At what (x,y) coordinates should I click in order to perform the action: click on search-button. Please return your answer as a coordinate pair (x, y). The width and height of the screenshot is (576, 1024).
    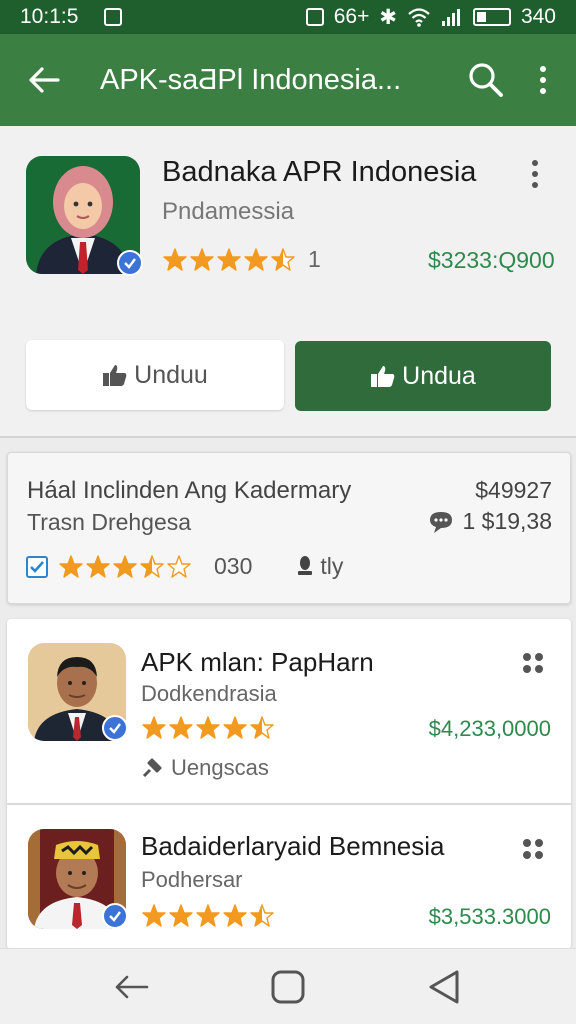
    Looking at the image, I should click on (486, 80).